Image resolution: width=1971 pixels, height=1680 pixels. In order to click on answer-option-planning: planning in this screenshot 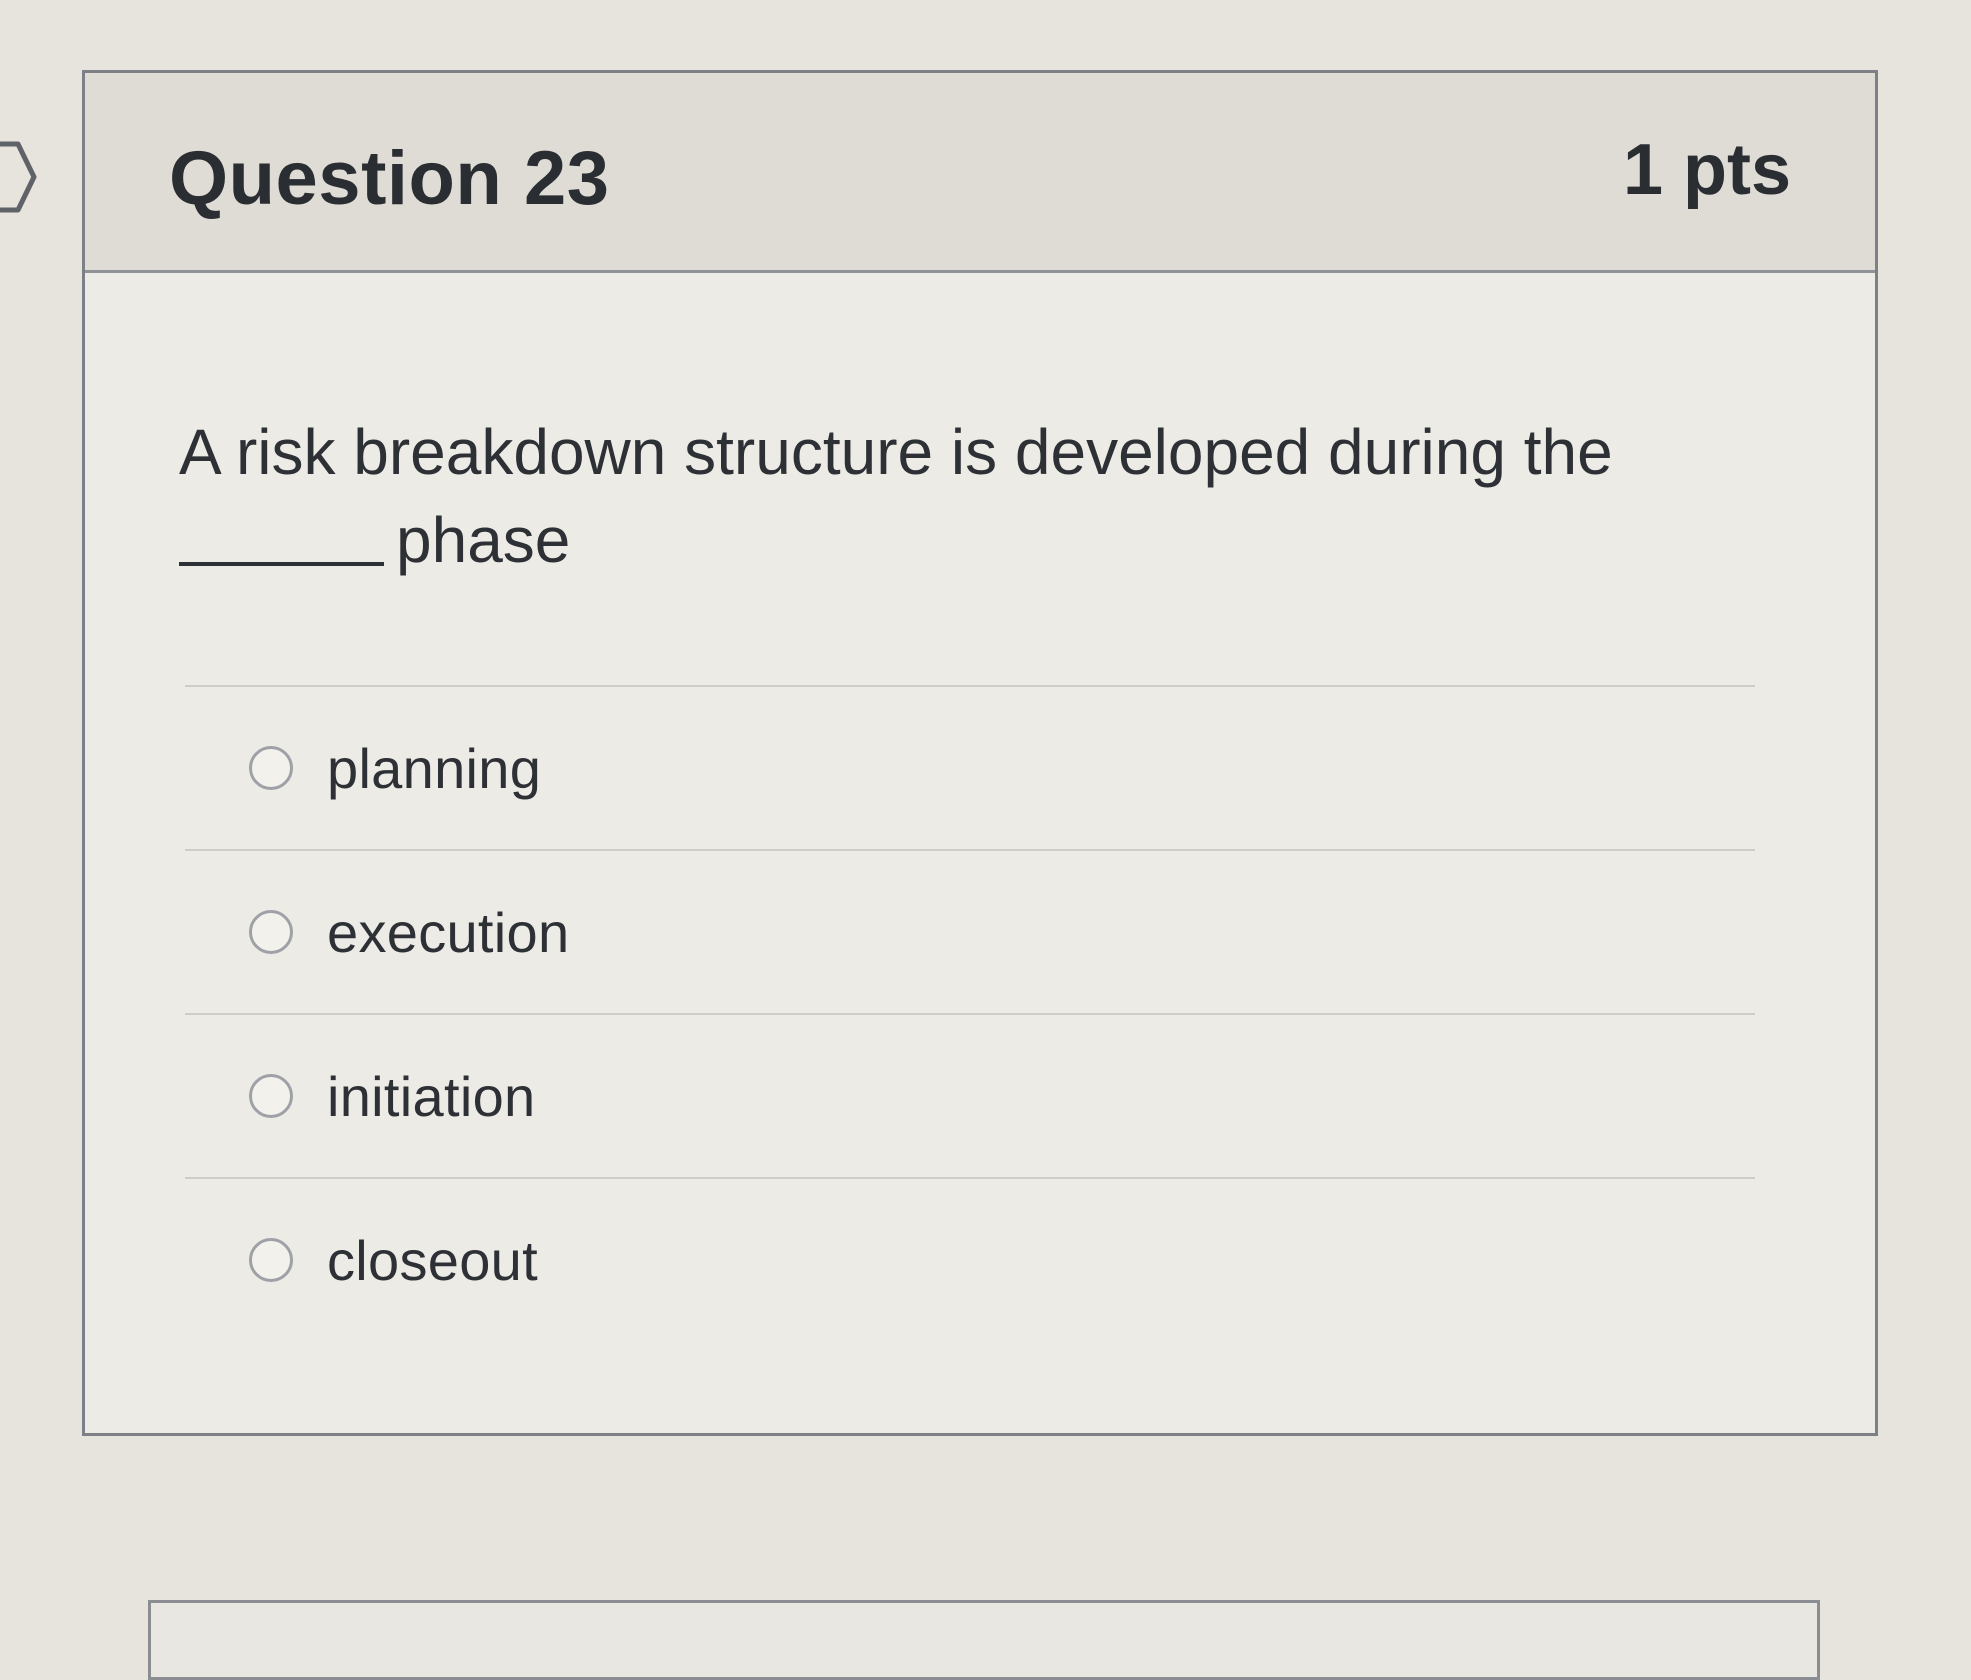, I will do `click(980, 768)`.